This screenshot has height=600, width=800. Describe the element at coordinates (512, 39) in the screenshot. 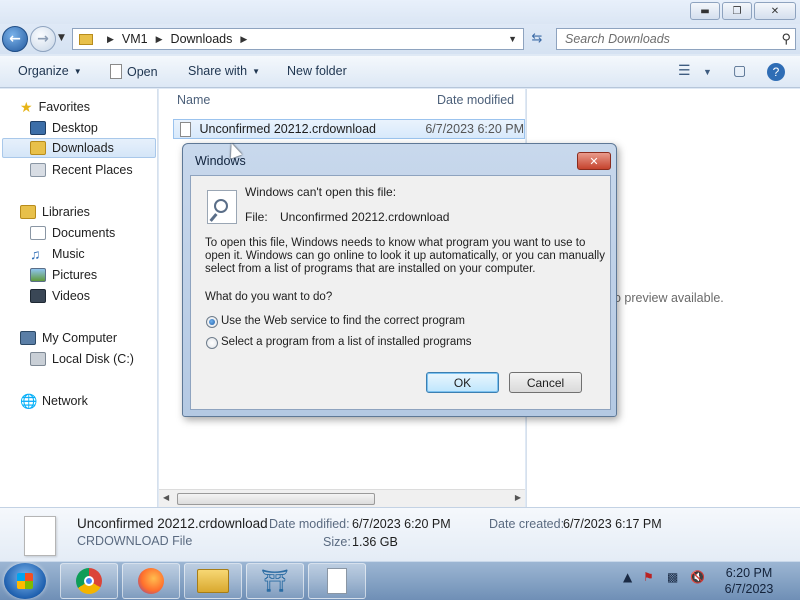

I see `address-dropdown-icon: ▼` at that location.